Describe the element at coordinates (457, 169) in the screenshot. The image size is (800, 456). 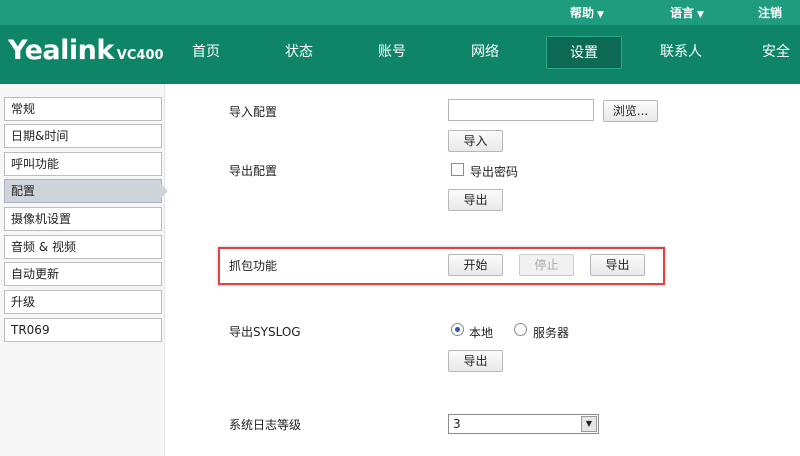
I see `export-password-checkbox` at that location.